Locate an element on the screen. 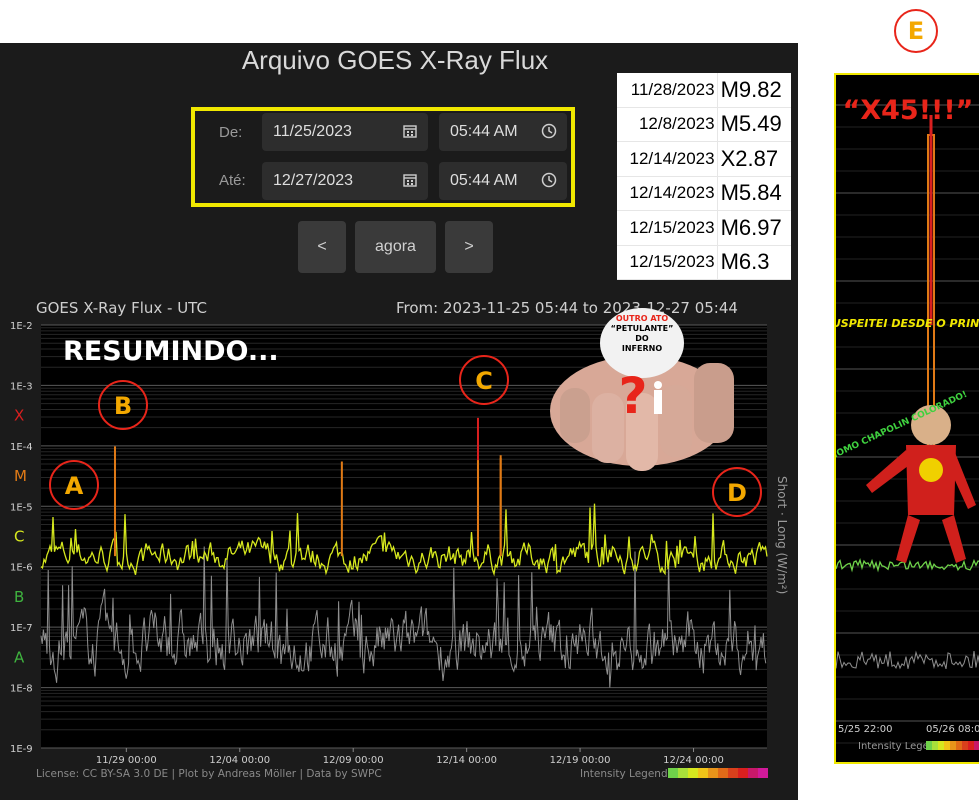  annotation-e-label: E is located at coordinates (916, 31).